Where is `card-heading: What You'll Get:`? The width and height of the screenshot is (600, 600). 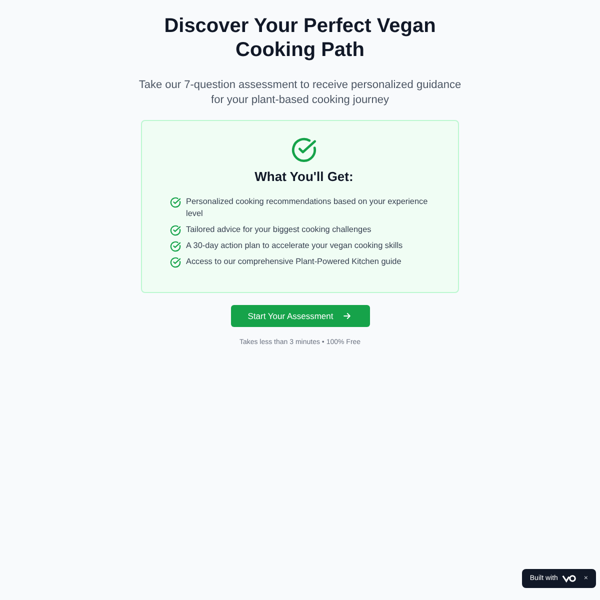
card-heading: What You'll Get: is located at coordinates (304, 176).